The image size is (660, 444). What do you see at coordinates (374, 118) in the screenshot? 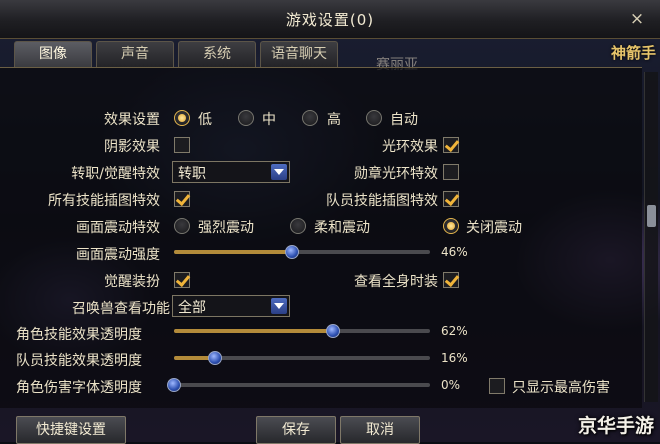
I see `effect-auto-radio` at bounding box center [374, 118].